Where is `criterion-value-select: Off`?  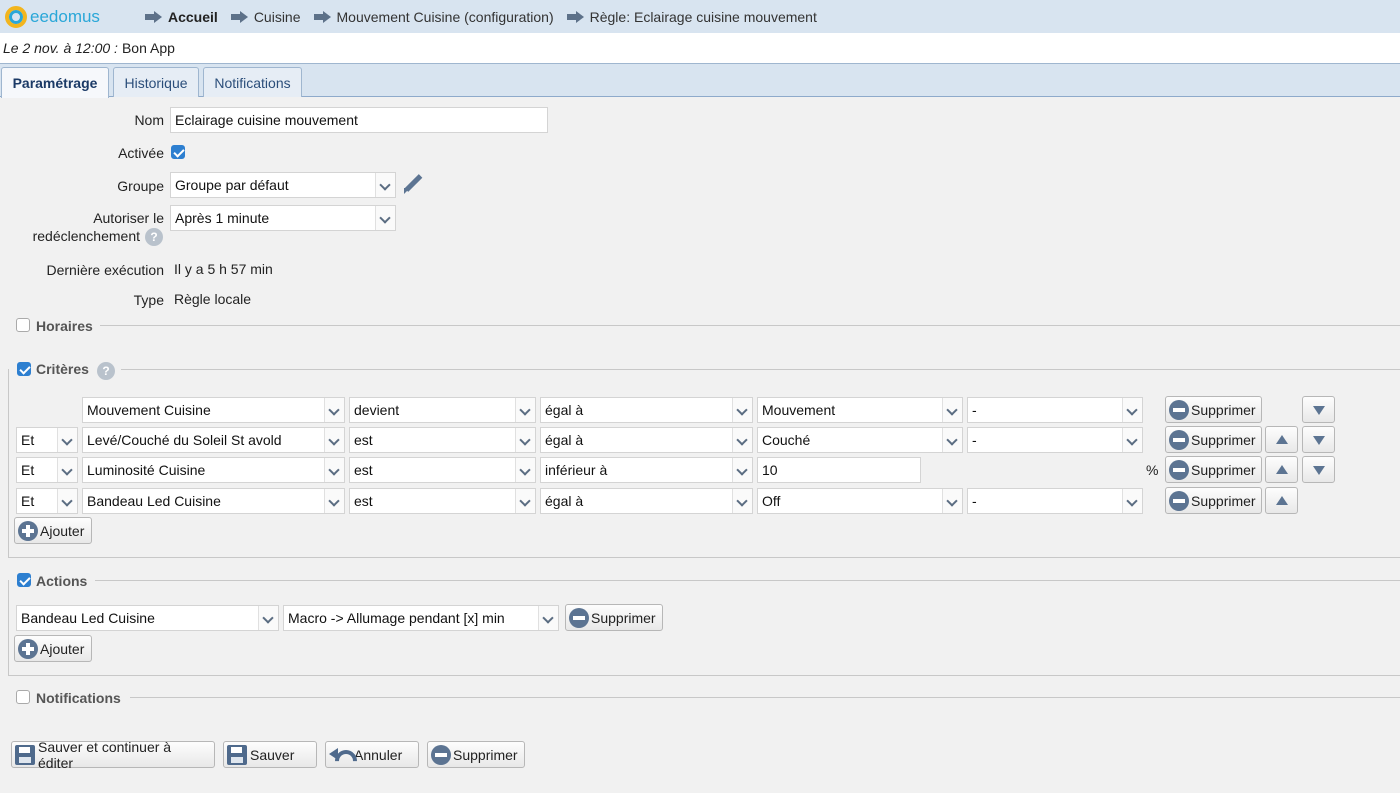 criterion-value-select: Off is located at coordinates (860, 501).